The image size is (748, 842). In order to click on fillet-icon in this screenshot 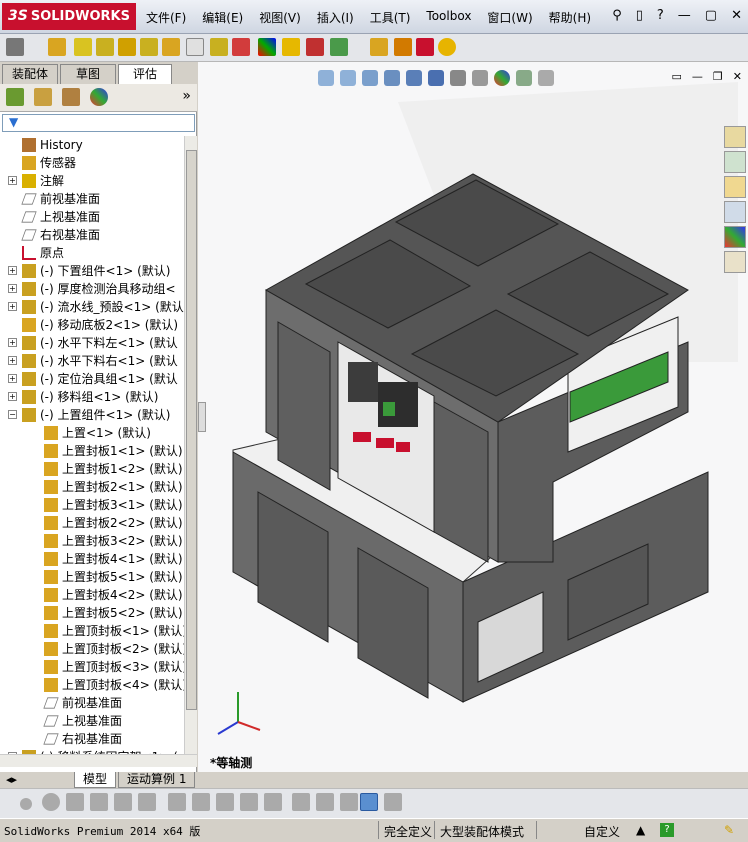, I will do `click(225, 802)`.